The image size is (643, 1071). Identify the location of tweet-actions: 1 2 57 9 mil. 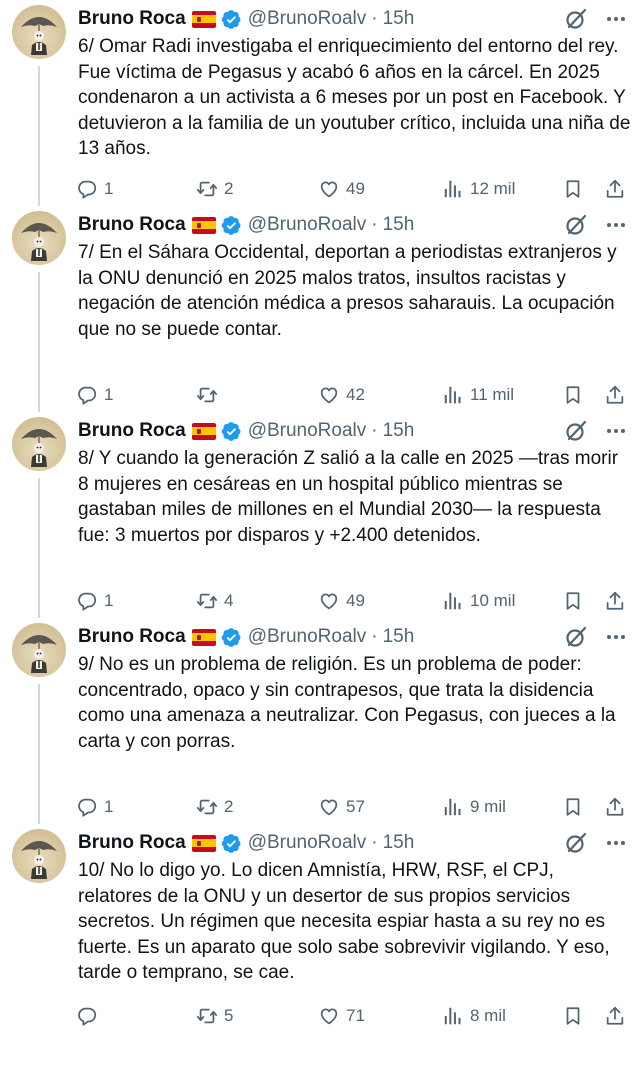
(355, 807).